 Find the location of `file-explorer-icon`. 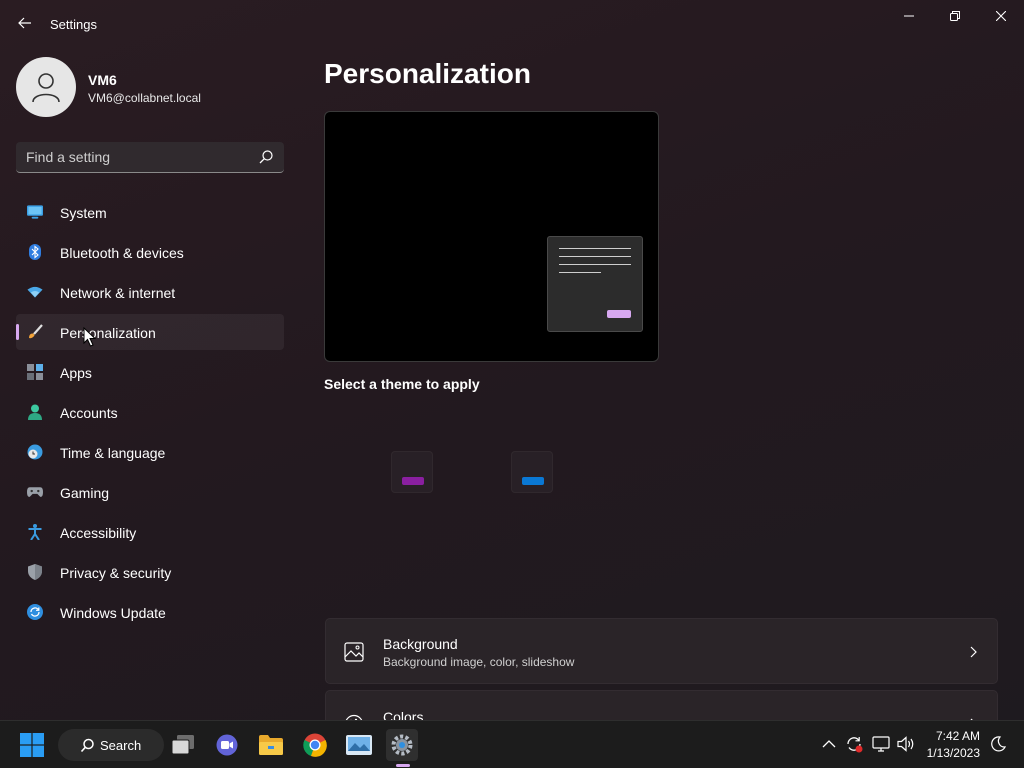

file-explorer-icon is located at coordinates (271, 745).